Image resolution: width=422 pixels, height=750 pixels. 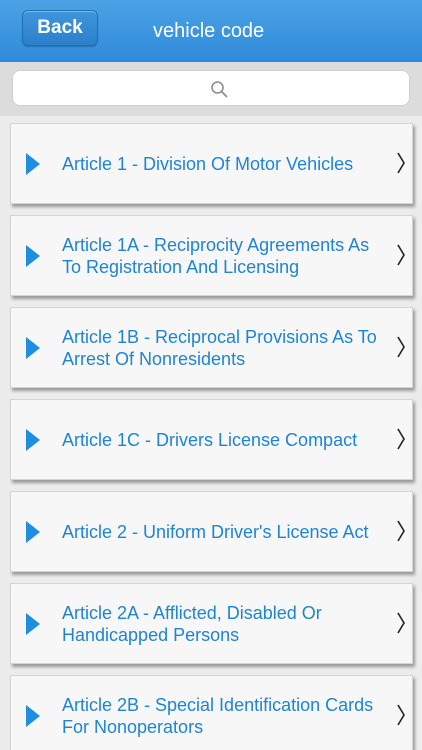 I want to click on page-title: vehicle code, so click(x=209, y=31).